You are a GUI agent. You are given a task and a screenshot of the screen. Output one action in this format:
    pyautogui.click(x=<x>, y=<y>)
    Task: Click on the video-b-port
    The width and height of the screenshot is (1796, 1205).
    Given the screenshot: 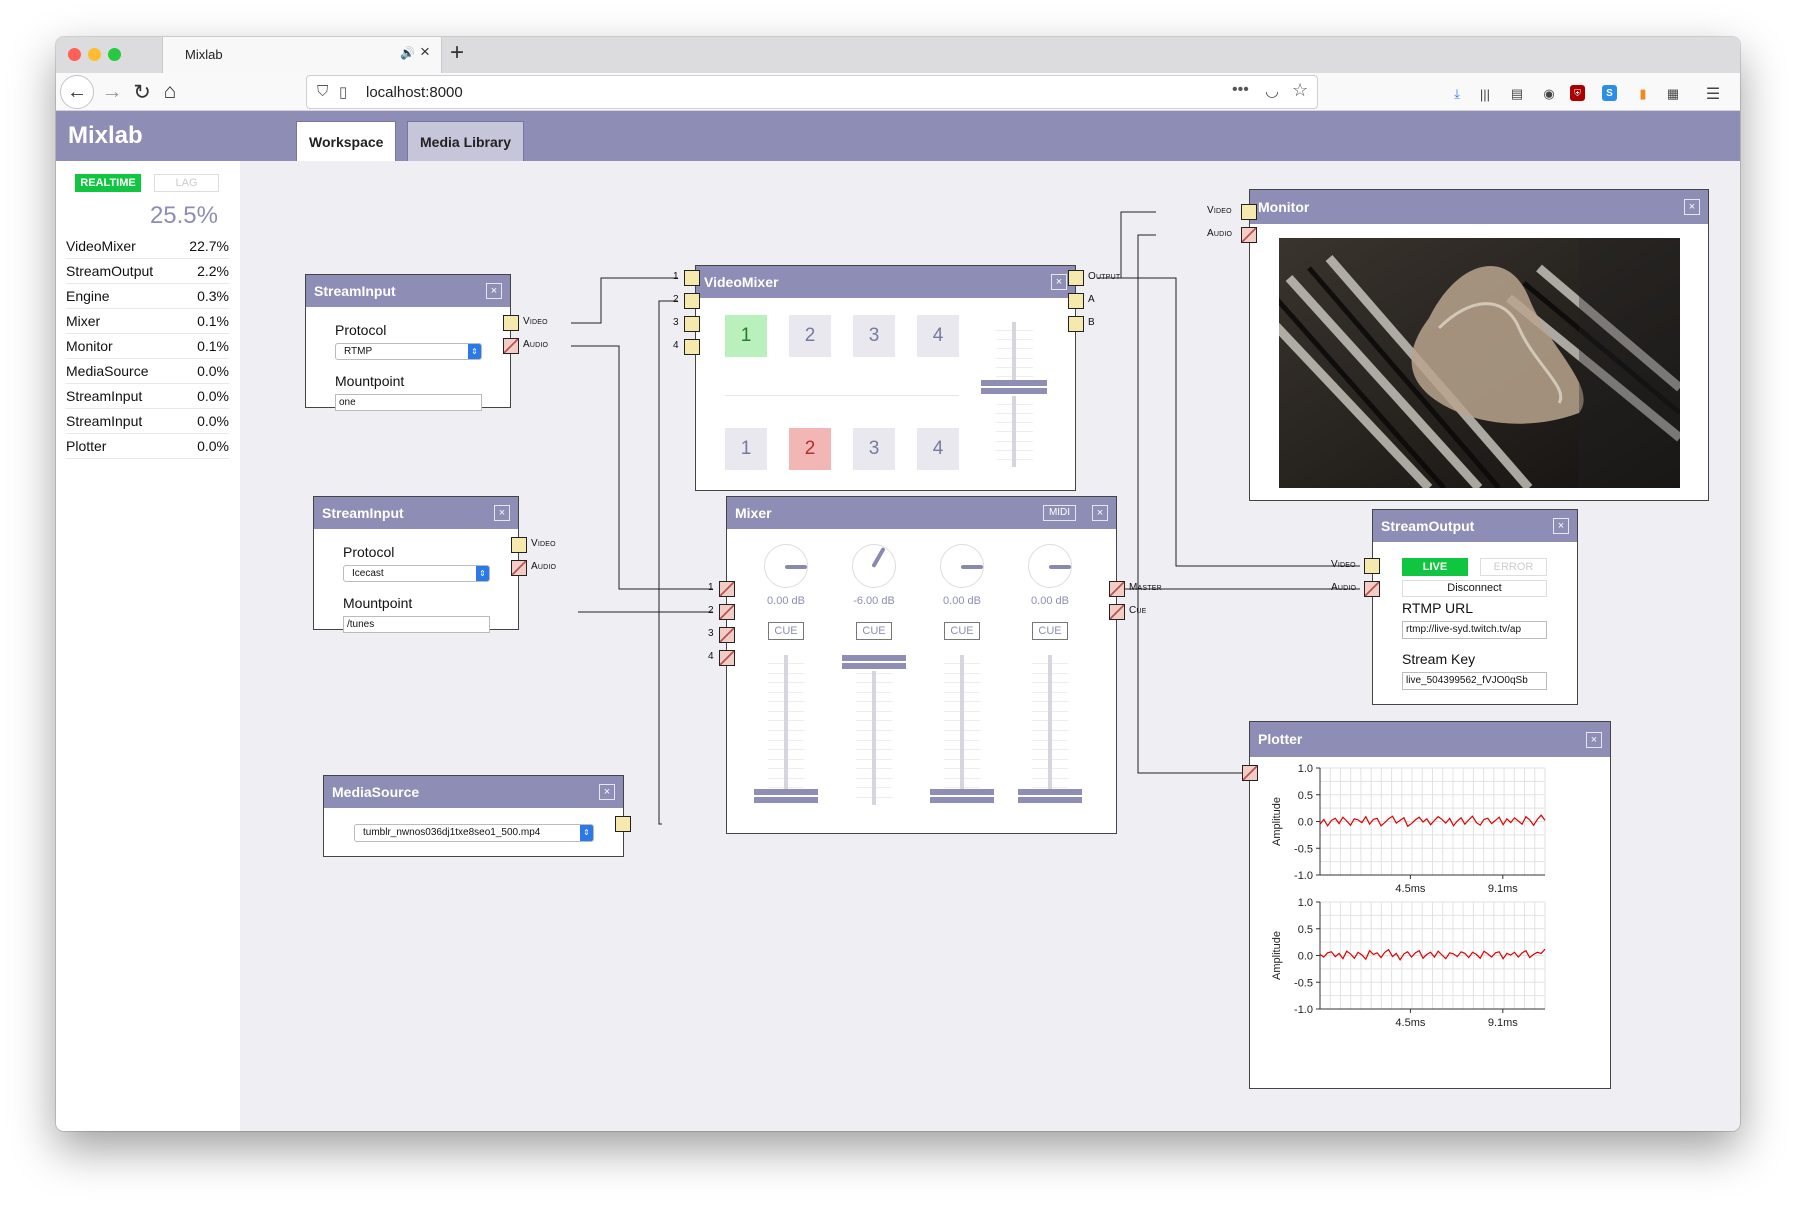 What is the action you would take?
    pyautogui.click(x=1076, y=324)
    